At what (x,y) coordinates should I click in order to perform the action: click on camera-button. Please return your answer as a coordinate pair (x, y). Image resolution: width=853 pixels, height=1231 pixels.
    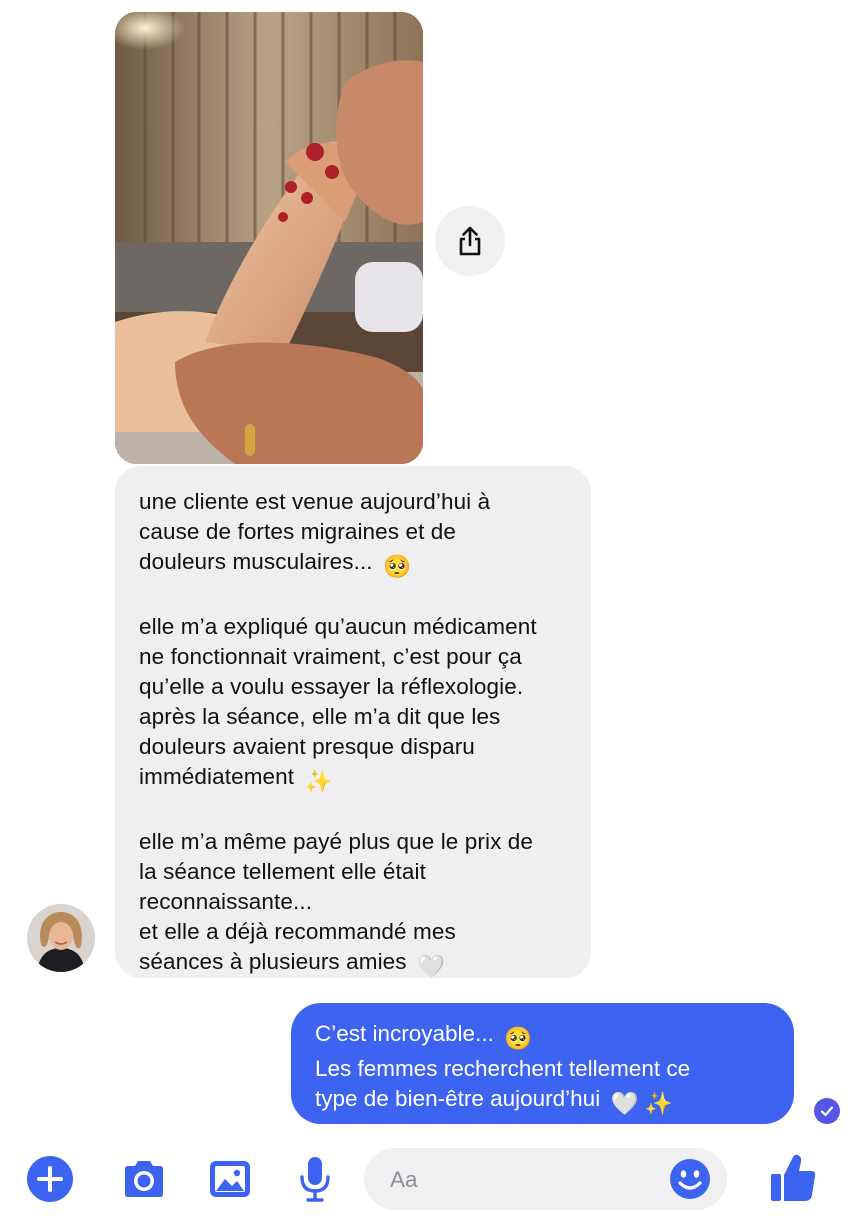
    Looking at the image, I should click on (144, 1179).